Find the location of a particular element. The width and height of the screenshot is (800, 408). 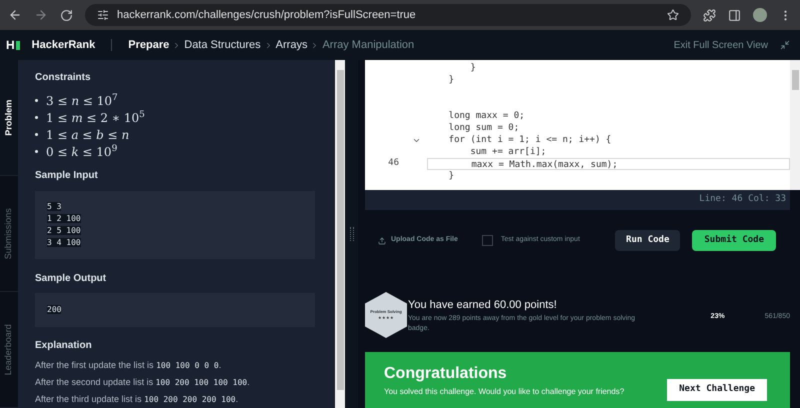

checkbox is located at coordinates (487, 240).